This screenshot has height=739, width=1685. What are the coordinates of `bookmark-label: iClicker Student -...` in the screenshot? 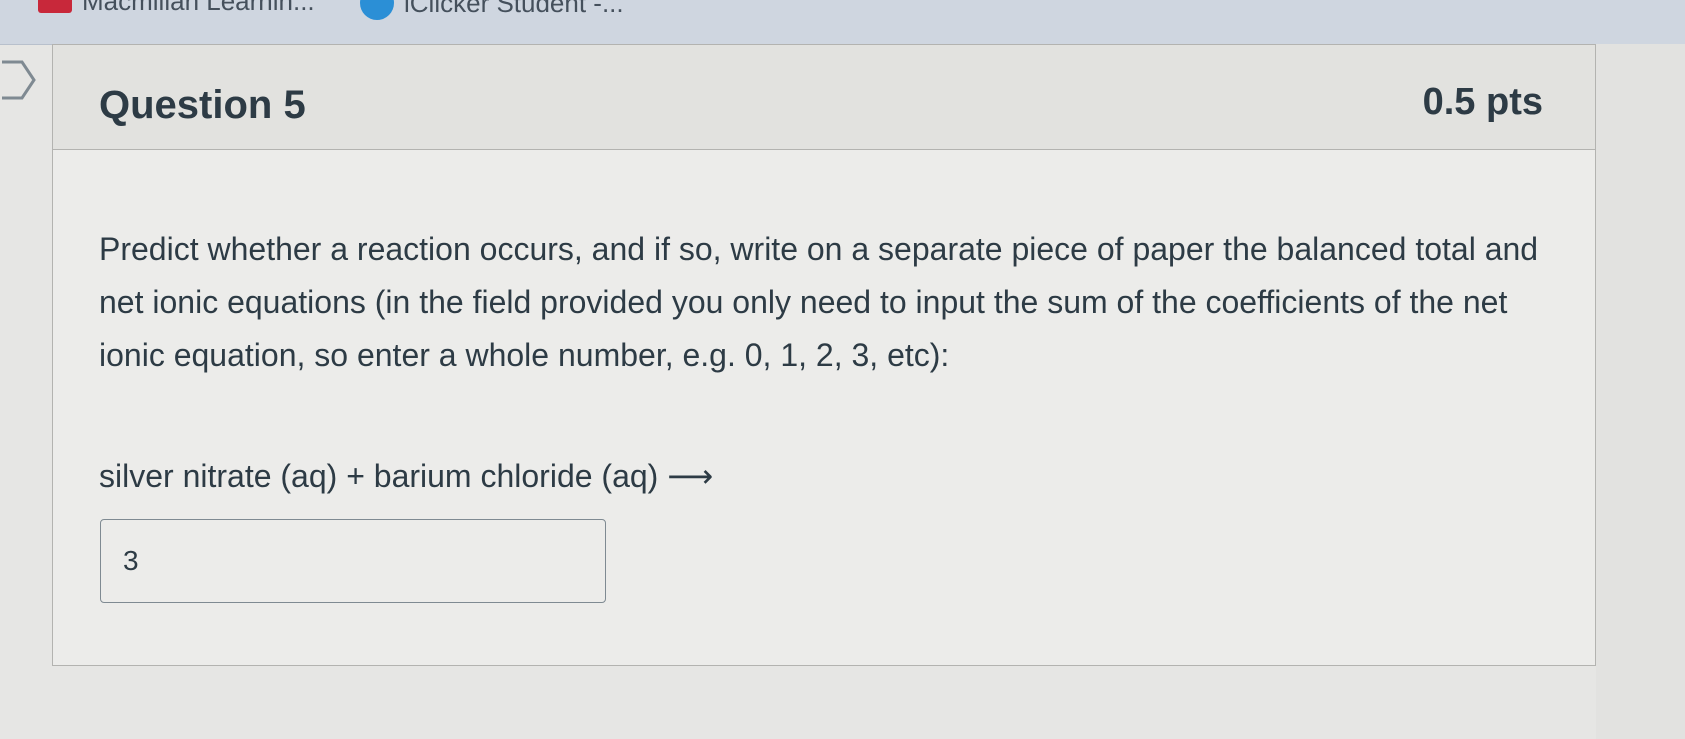 It's located at (514, 9).